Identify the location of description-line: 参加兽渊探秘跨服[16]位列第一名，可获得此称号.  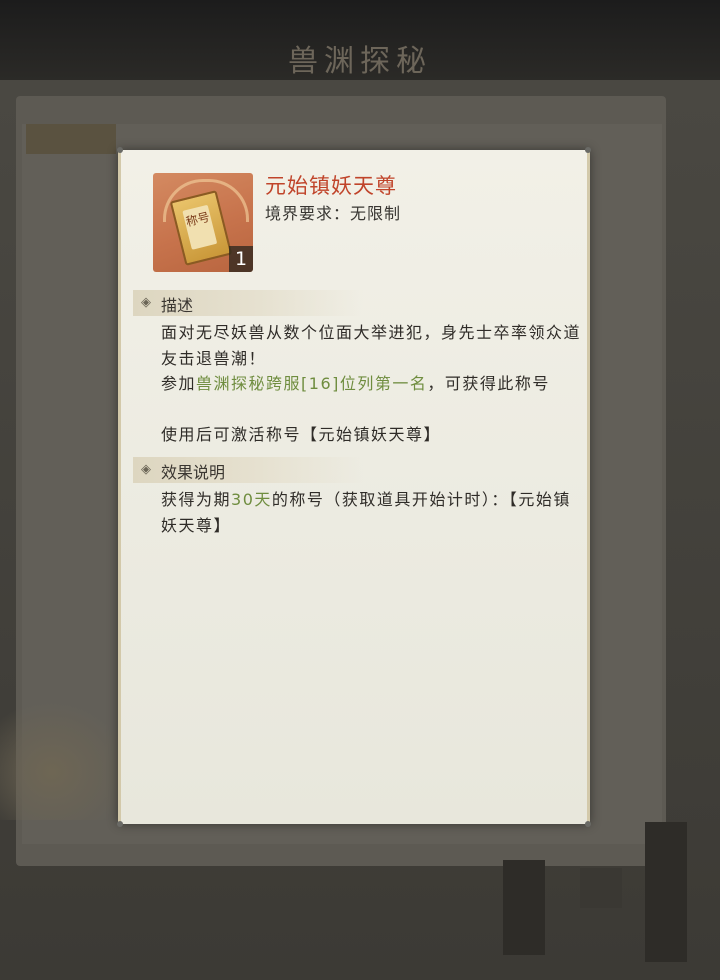
(371, 384).